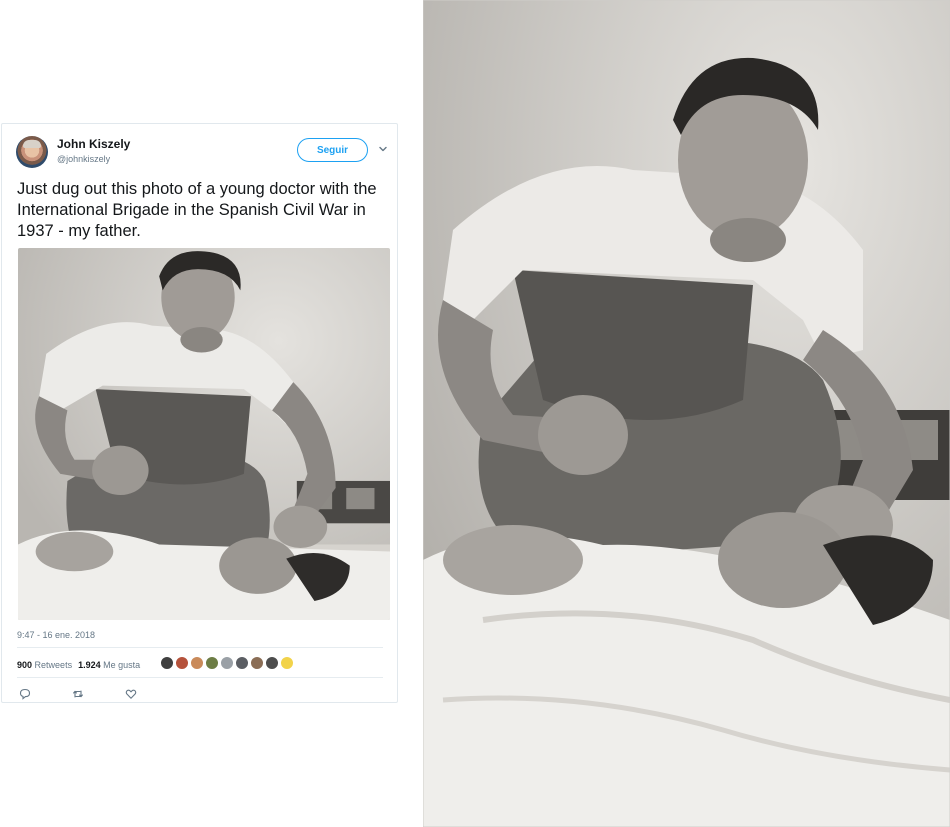  Describe the element at coordinates (83, 159) in the screenshot. I see `author-handle: @johnkiszely` at that location.